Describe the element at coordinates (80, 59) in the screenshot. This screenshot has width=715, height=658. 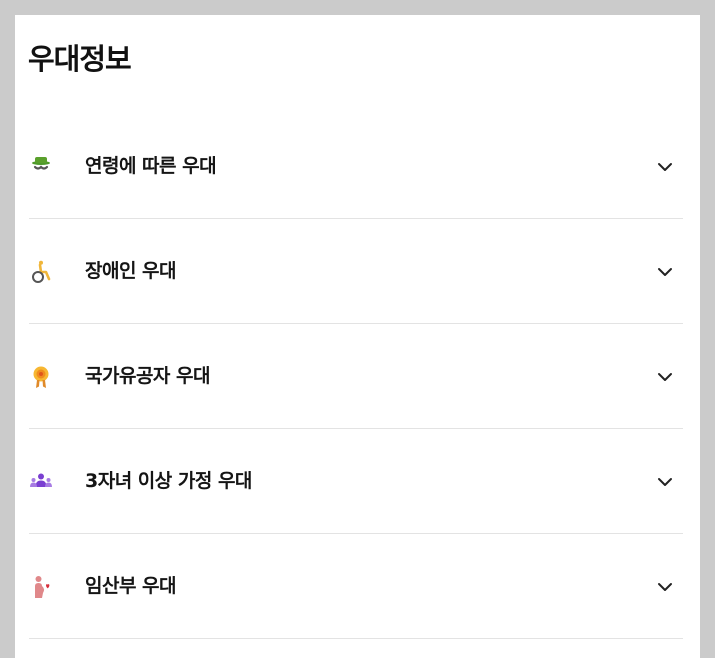
I see `page-title: 우대정보` at that location.